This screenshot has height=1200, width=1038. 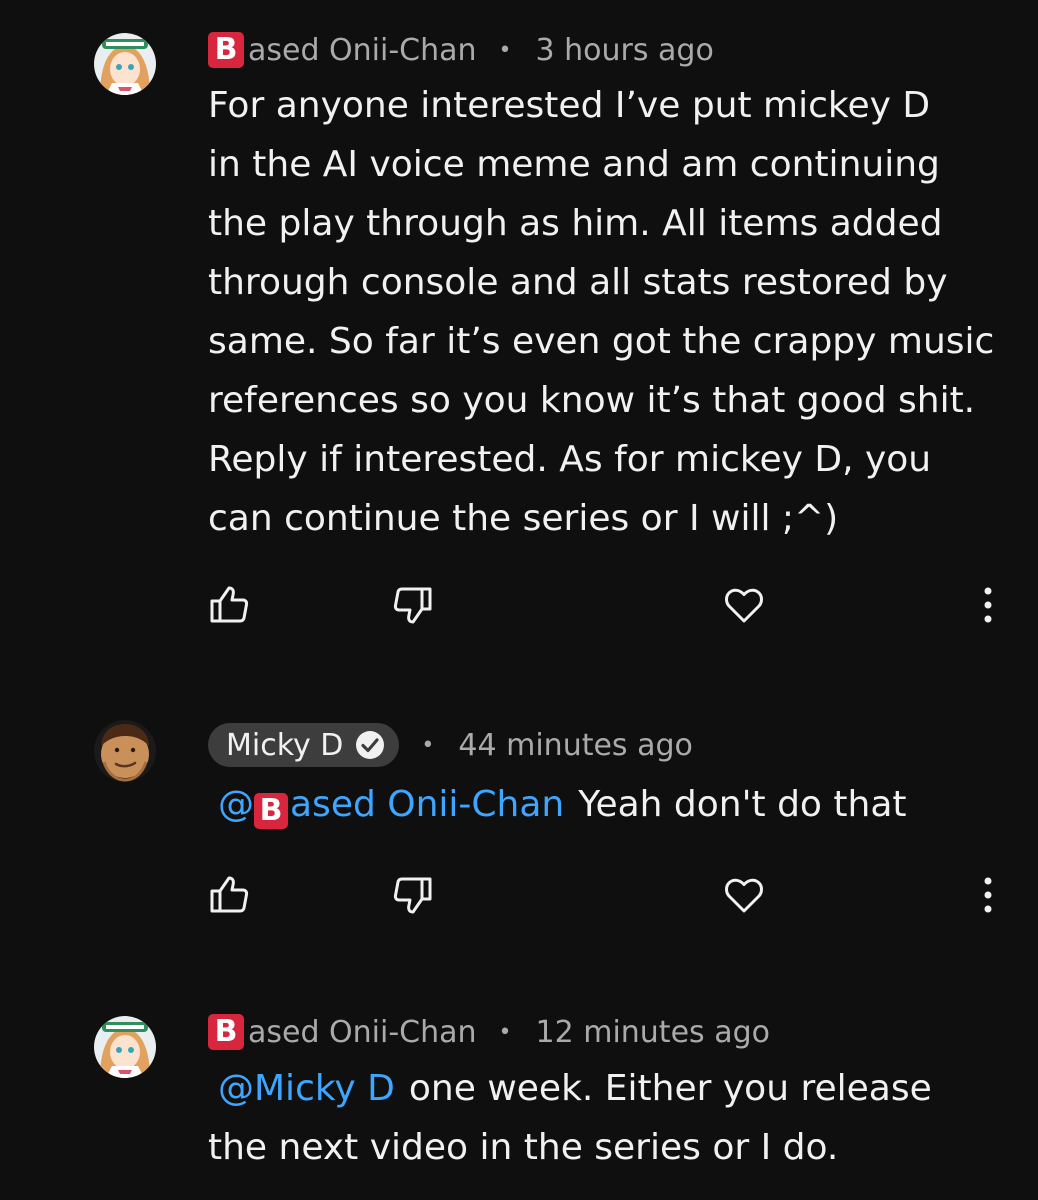 I want to click on comment-header: B ased Onii-Chan • 12 minutes ago, so click(x=489, y=1032).